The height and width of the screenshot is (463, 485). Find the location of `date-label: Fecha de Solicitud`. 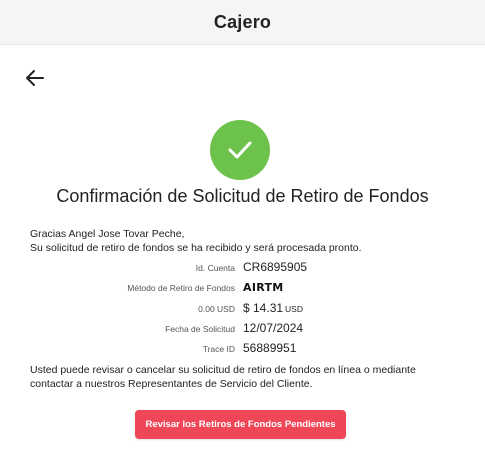

date-label: Fecha de Solicitud is located at coordinates (200, 329).